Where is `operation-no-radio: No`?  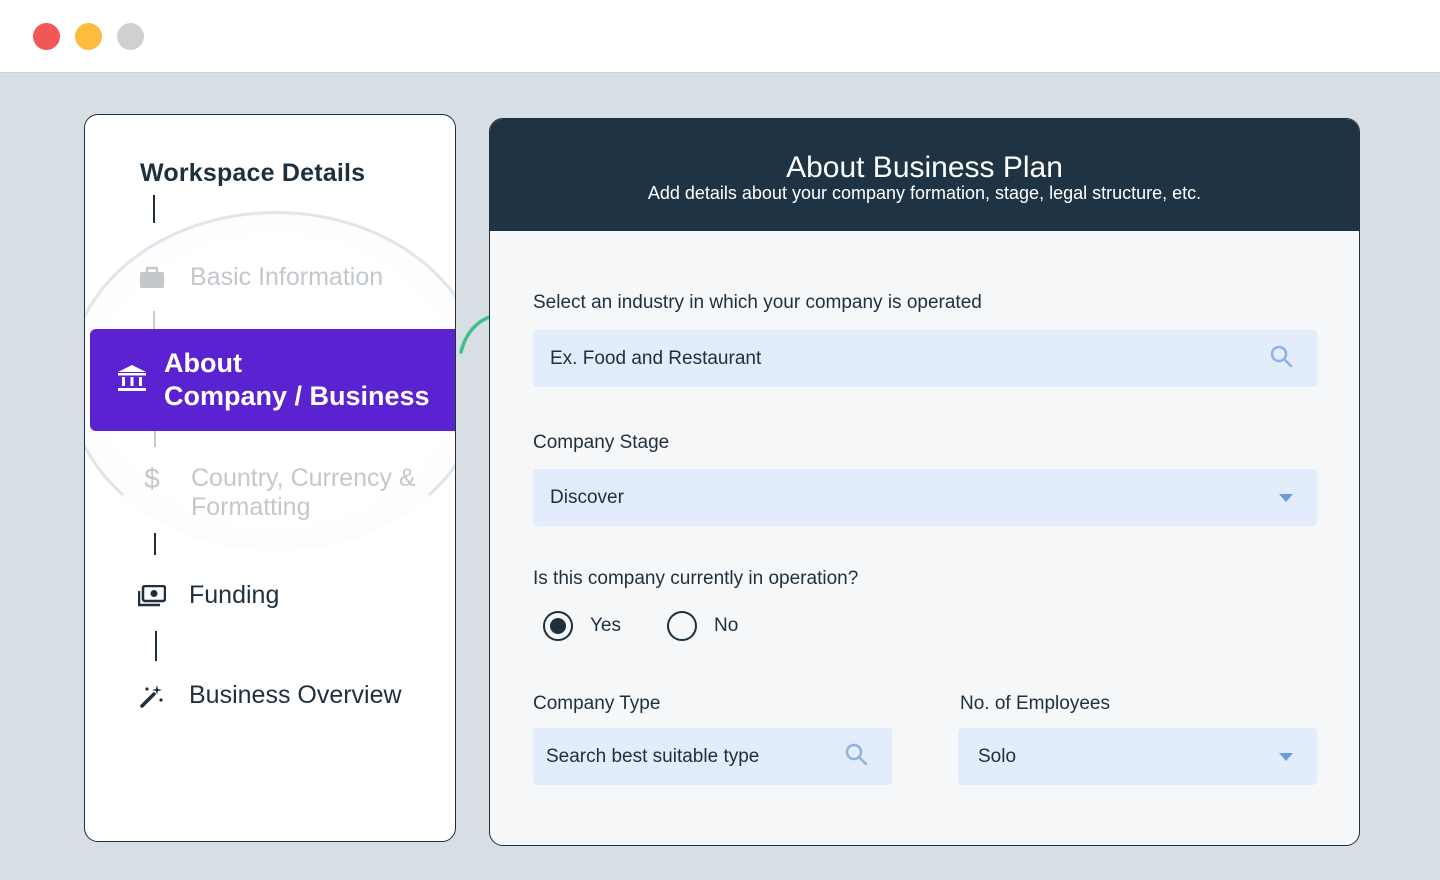 operation-no-radio: No is located at coordinates (702, 626).